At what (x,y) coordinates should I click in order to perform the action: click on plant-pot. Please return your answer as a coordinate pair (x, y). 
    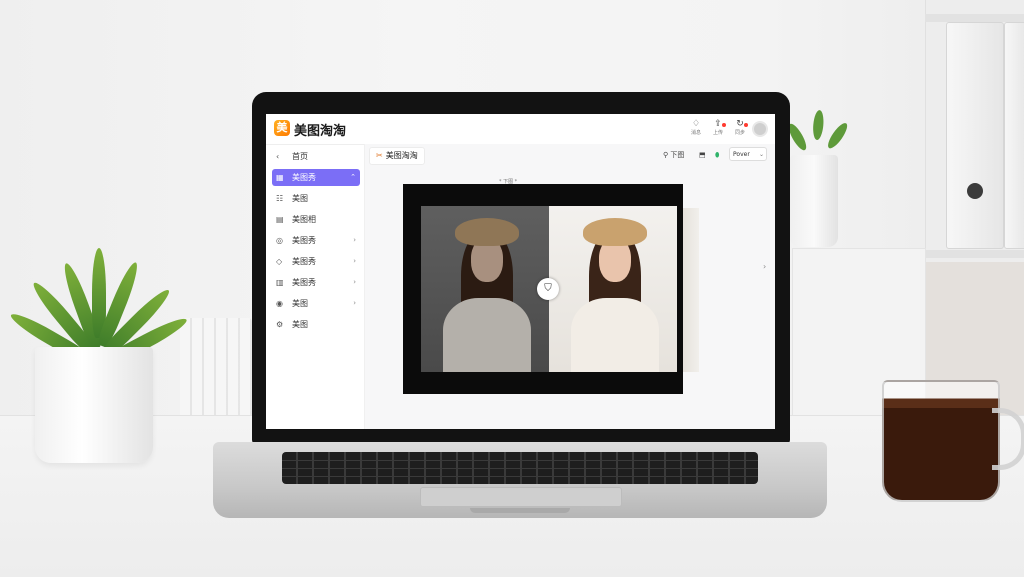
    Looking at the image, I should click on (94, 405).